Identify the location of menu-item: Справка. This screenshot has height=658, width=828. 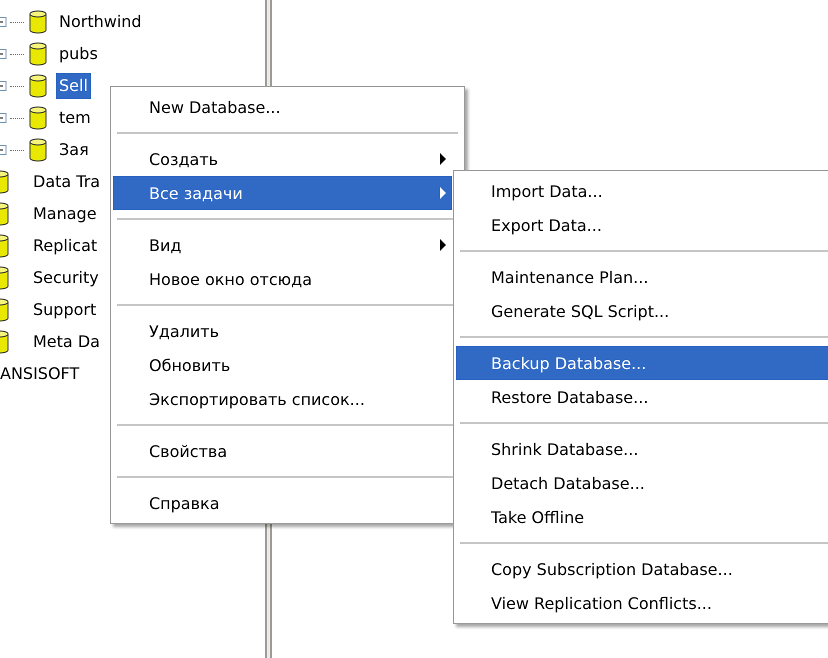
(282, 503).